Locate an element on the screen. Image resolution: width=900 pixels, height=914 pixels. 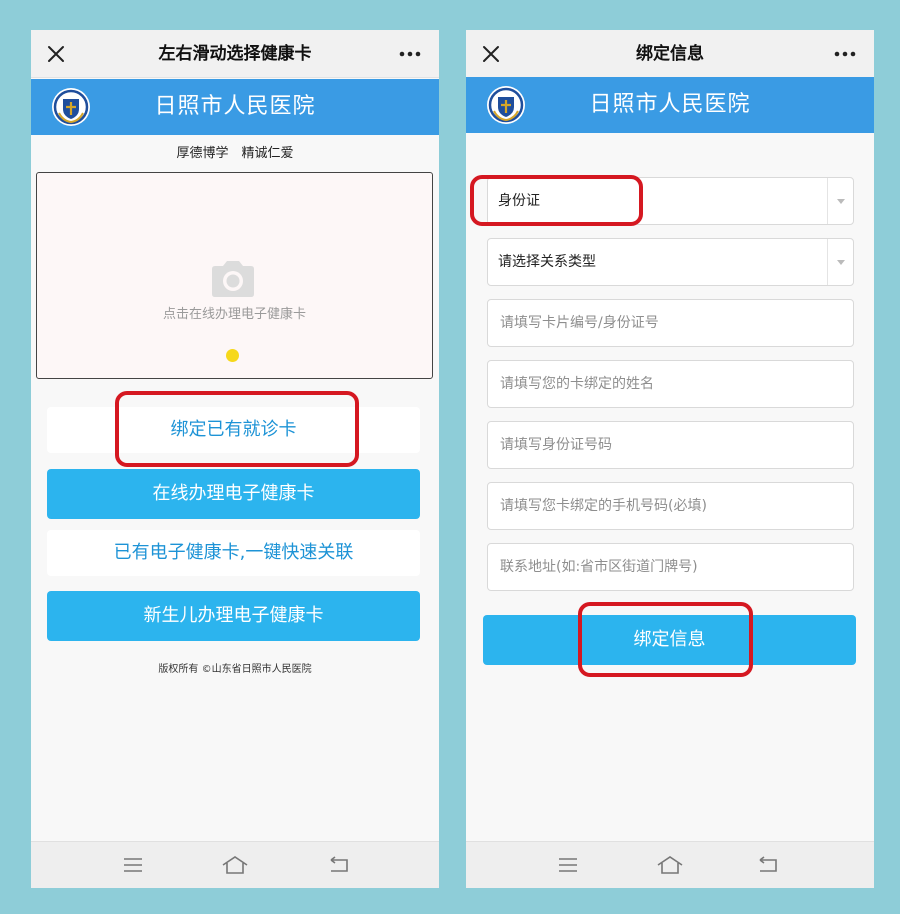
bind-existing-card-button: 绑定已有就诊卡 is located at coordinates (233, 430).